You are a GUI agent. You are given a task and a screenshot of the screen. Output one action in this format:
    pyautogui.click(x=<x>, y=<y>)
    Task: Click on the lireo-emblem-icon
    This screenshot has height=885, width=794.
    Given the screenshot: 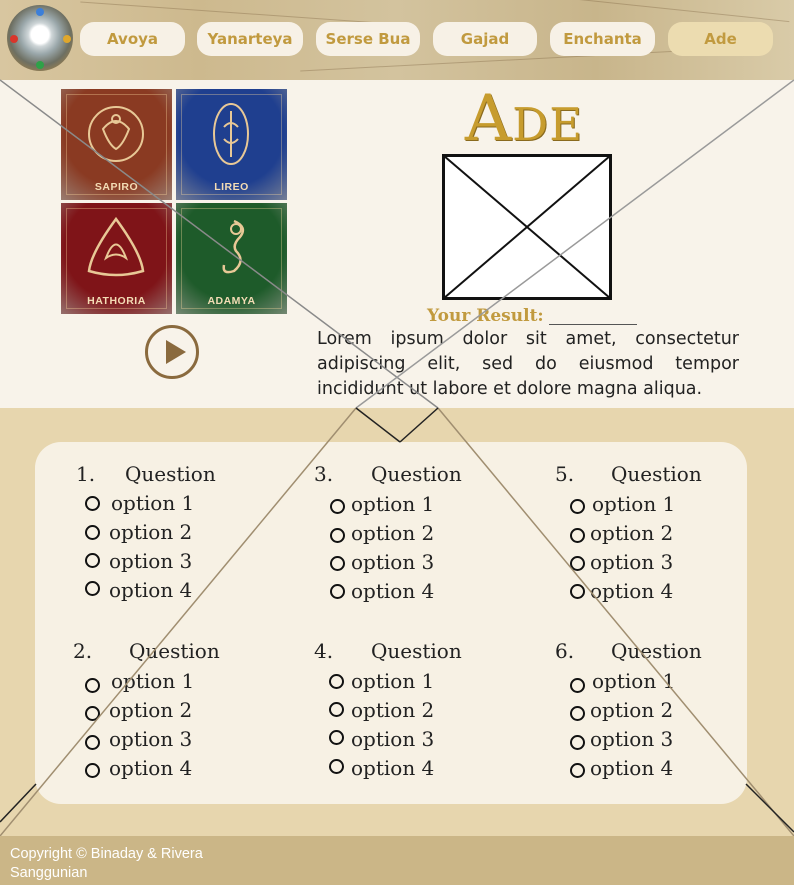 What is the action you would take?
    pyautogui.click(x=231, y=134)
    